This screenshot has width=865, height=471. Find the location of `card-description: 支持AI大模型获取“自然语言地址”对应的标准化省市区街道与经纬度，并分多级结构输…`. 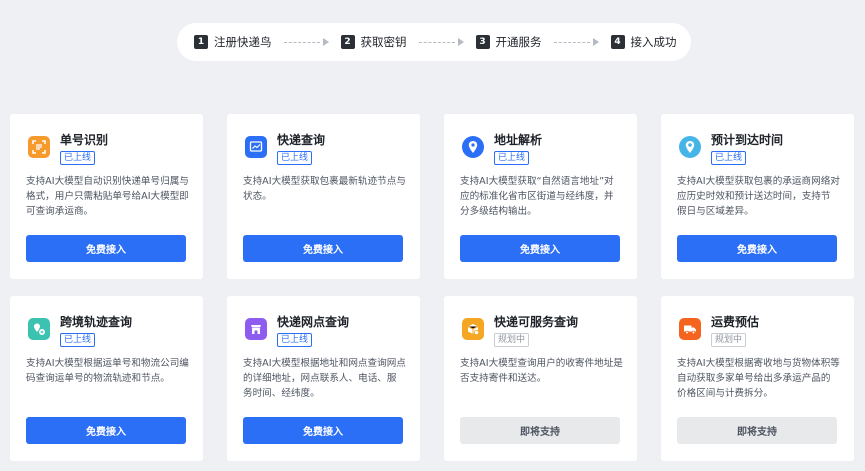

card-description: 支持AI大模型获取“自然语言地址”对应的标准化省市区街道与经纬度，并分多级结构输… is located at coordinates (537, 196).